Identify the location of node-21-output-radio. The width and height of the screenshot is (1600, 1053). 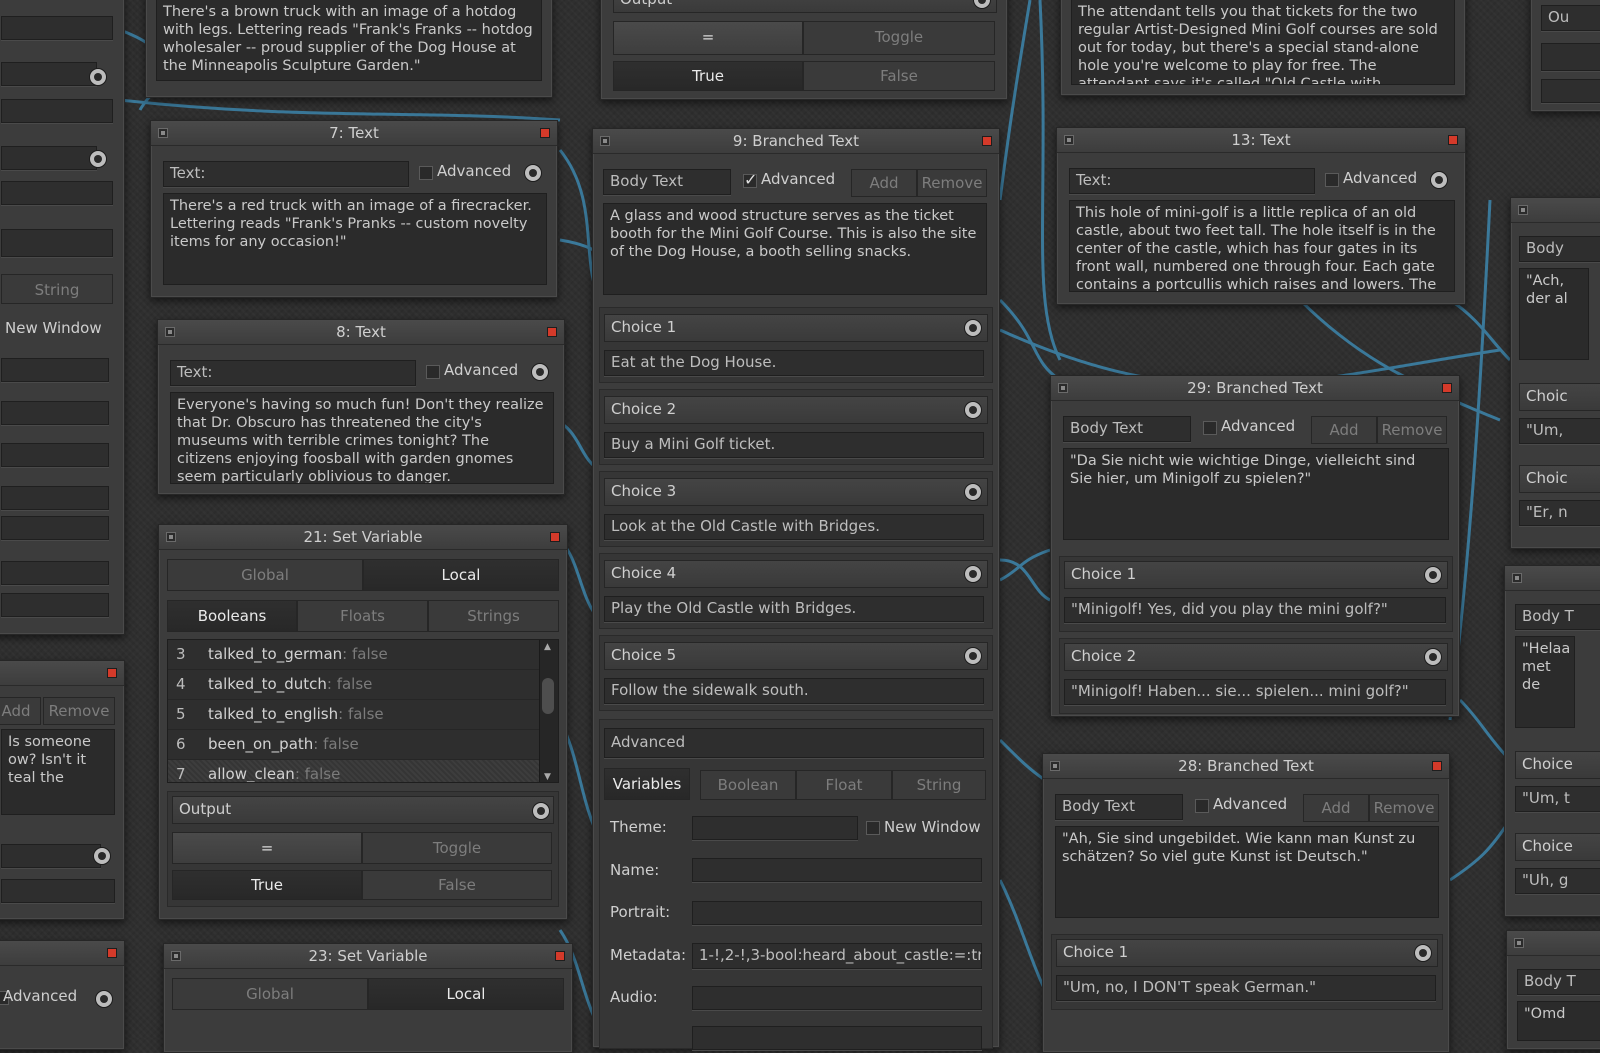
(541, 811).